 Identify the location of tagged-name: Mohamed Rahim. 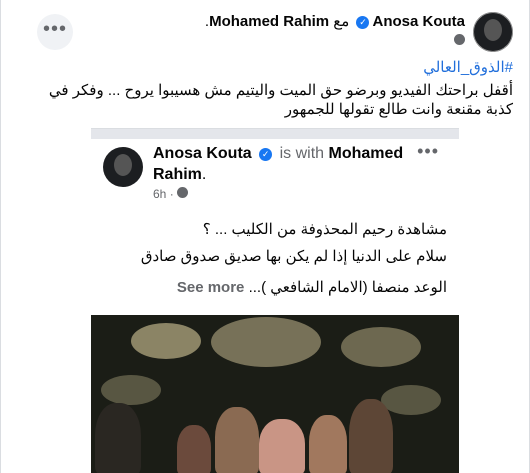
(269, 21).